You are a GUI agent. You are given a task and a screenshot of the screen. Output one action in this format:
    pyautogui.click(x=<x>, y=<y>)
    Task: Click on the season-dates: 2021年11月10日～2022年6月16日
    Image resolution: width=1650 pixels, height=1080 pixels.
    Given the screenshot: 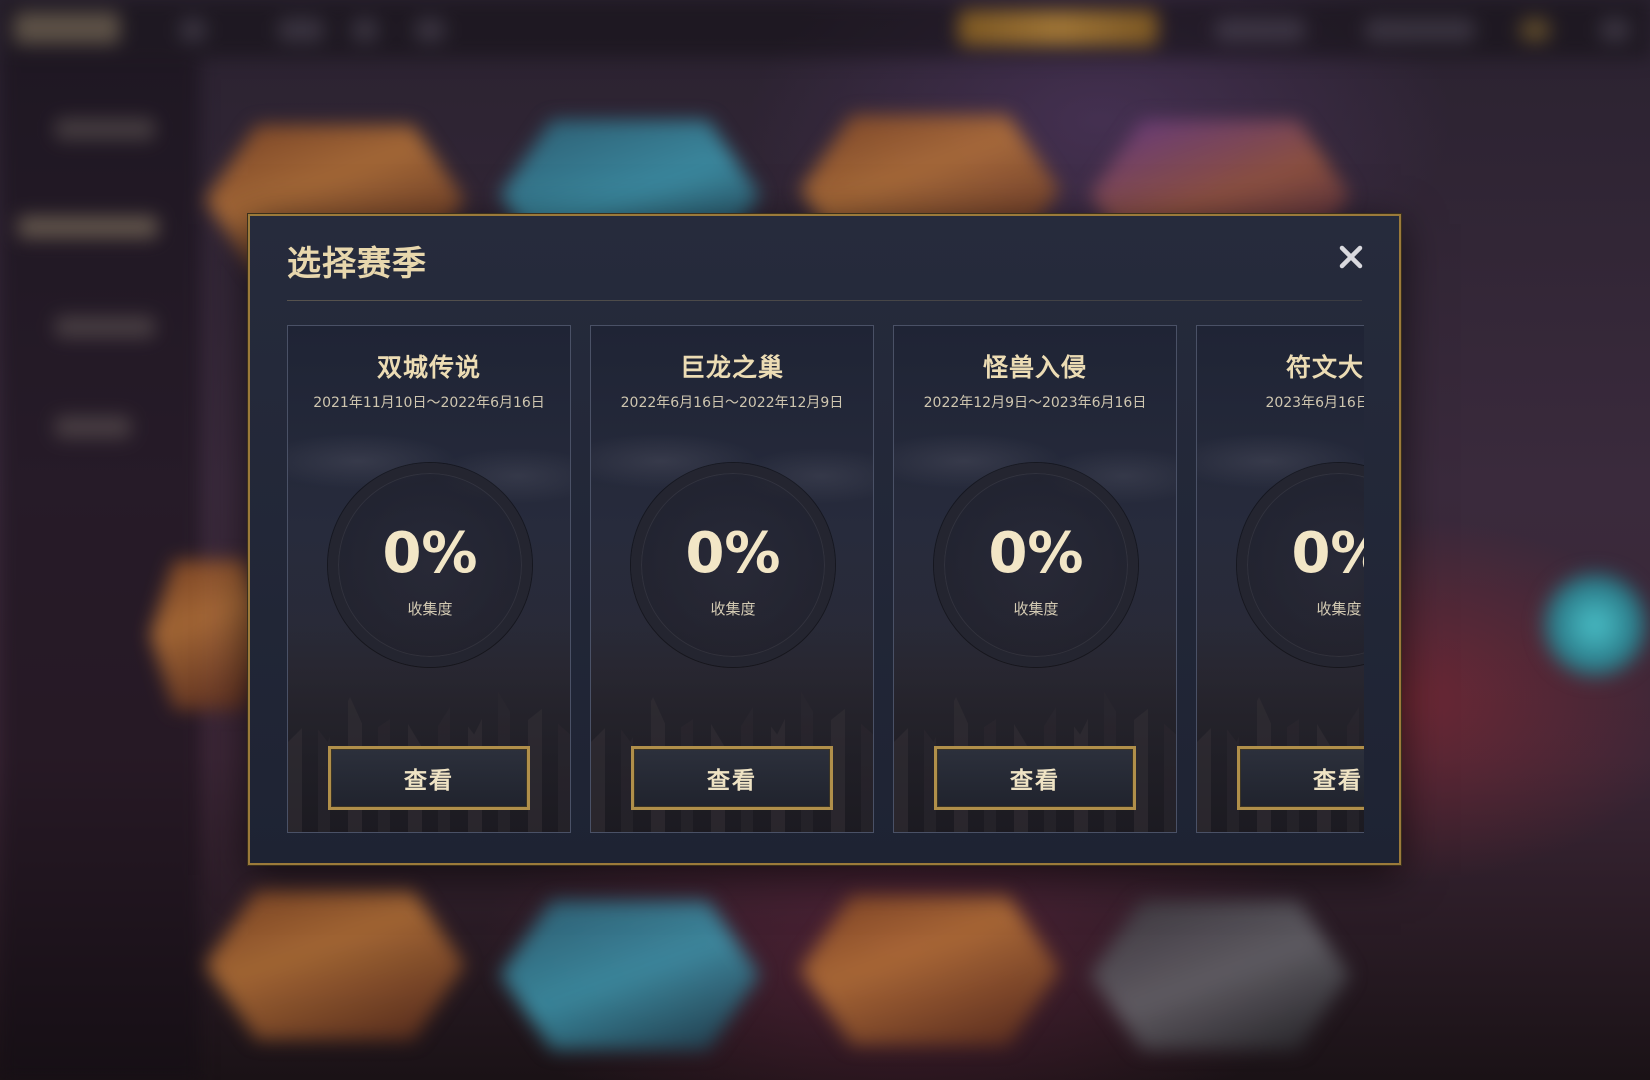 What is the action you would take?
    pyautogui.click(x=429, y=403)
    